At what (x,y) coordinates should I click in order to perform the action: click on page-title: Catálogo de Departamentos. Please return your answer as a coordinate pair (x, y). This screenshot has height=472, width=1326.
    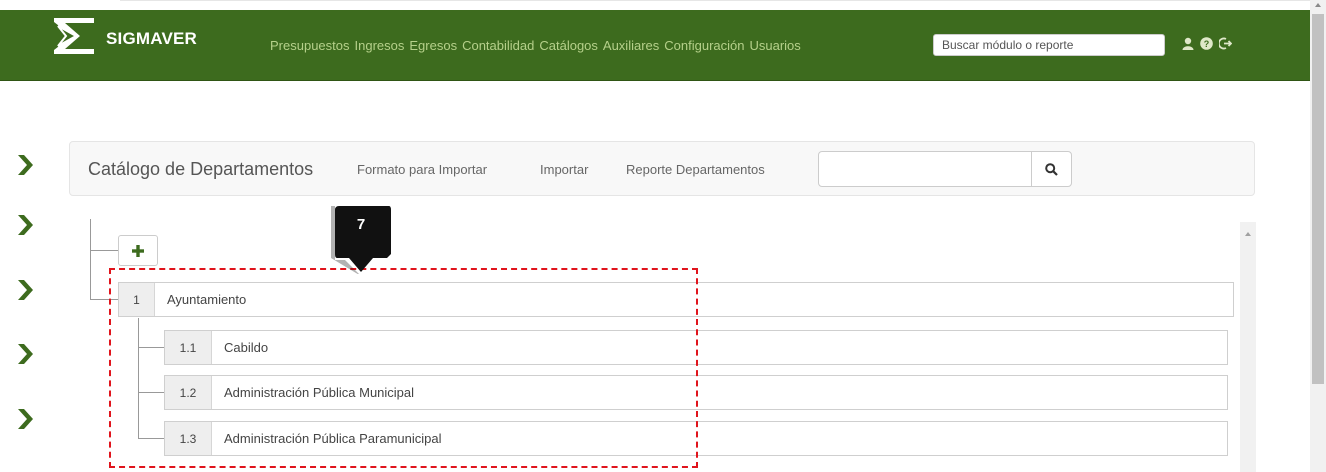
    Looking at the image, I should click on (201, 169).